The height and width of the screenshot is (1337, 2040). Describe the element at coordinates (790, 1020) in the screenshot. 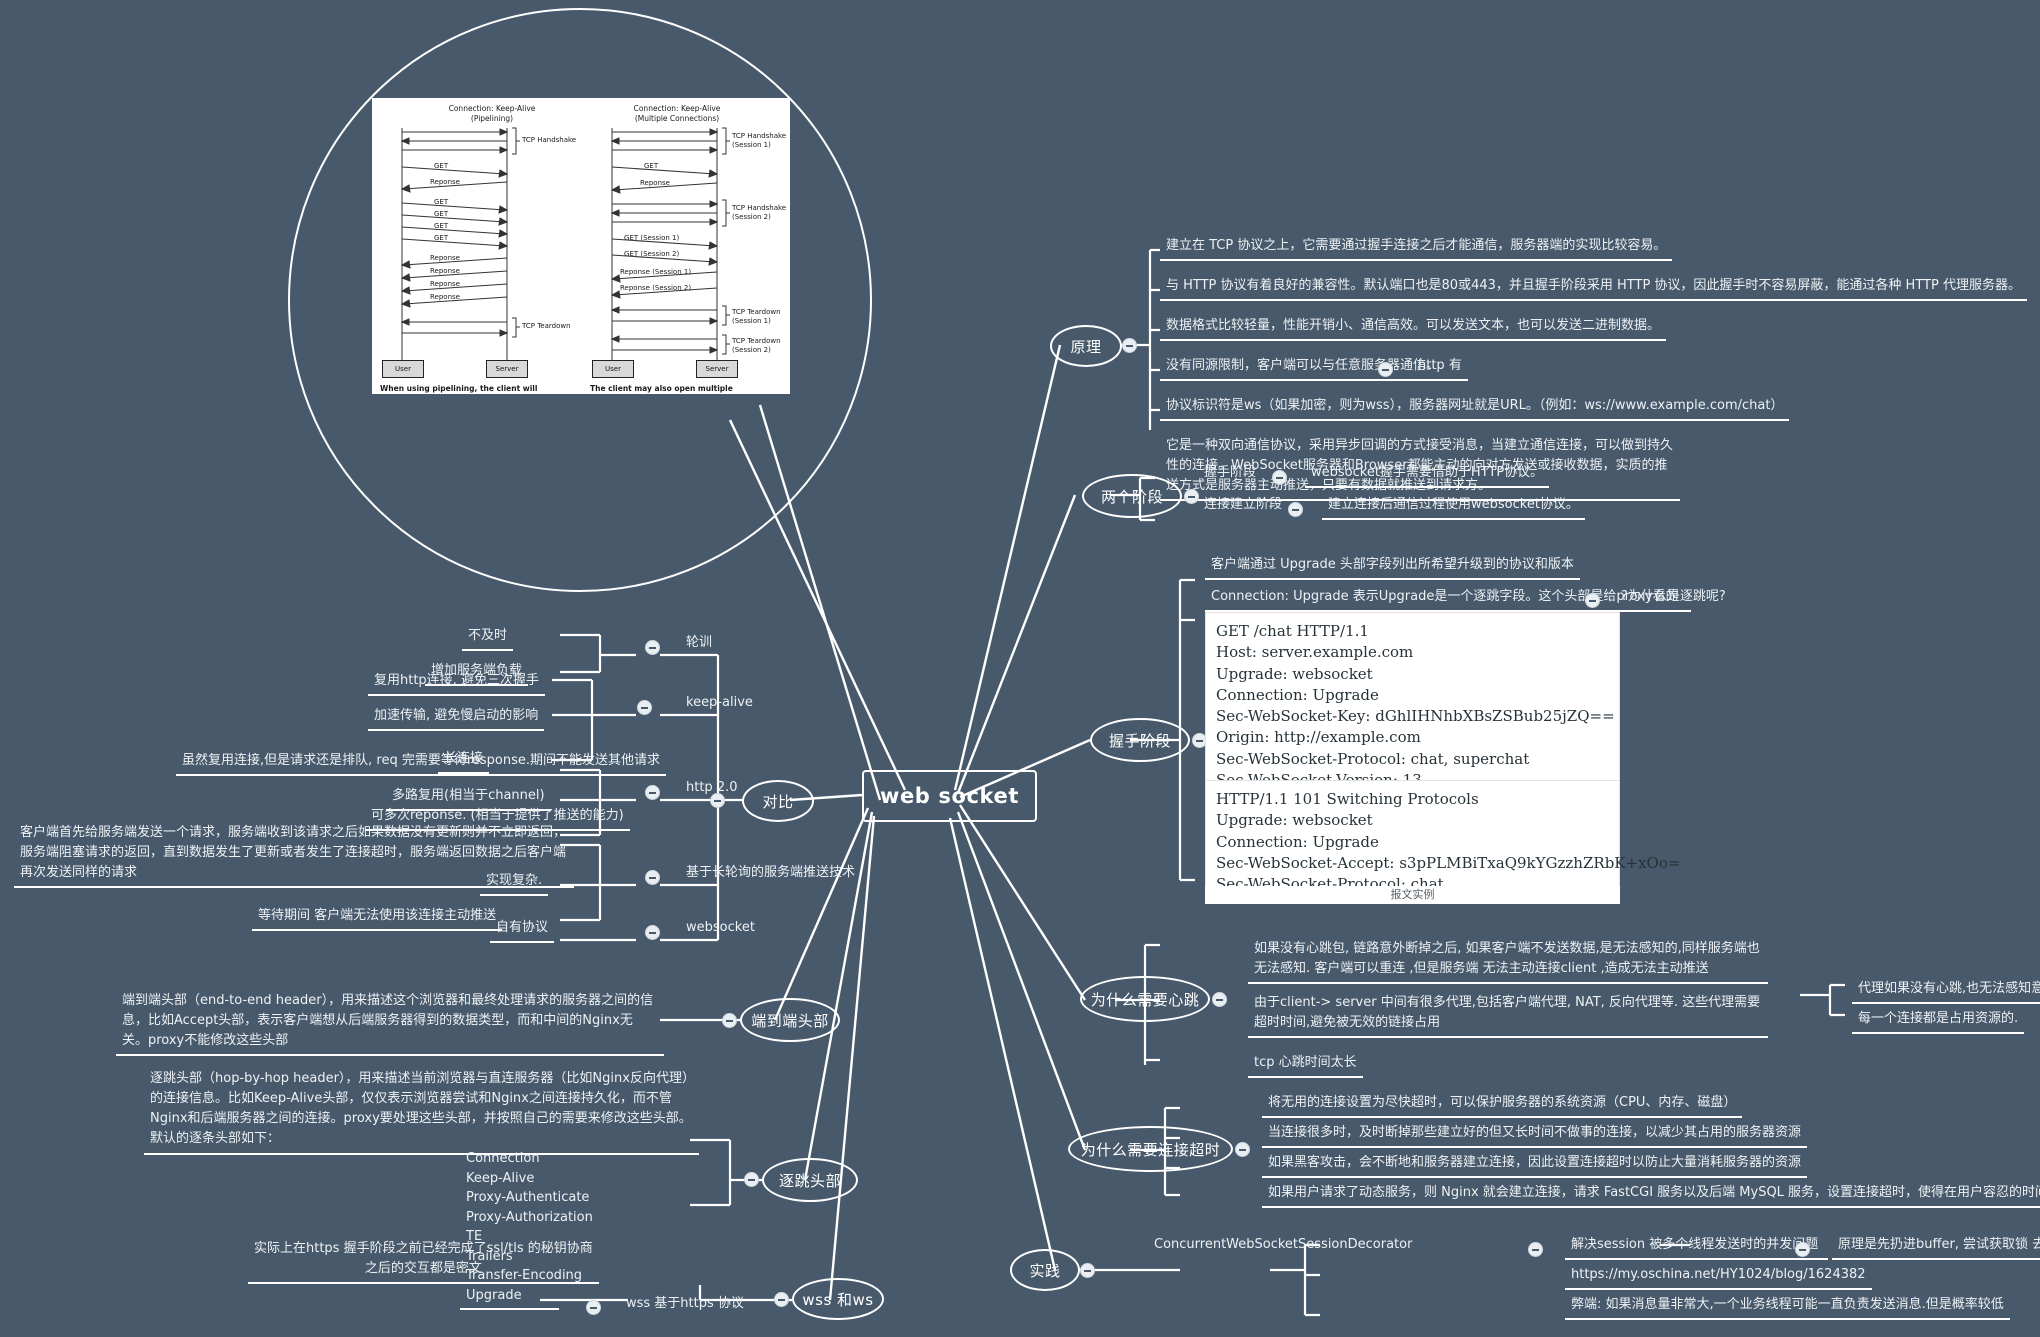

I see `branch-duandao-toubu: 端到端头部` at that location.